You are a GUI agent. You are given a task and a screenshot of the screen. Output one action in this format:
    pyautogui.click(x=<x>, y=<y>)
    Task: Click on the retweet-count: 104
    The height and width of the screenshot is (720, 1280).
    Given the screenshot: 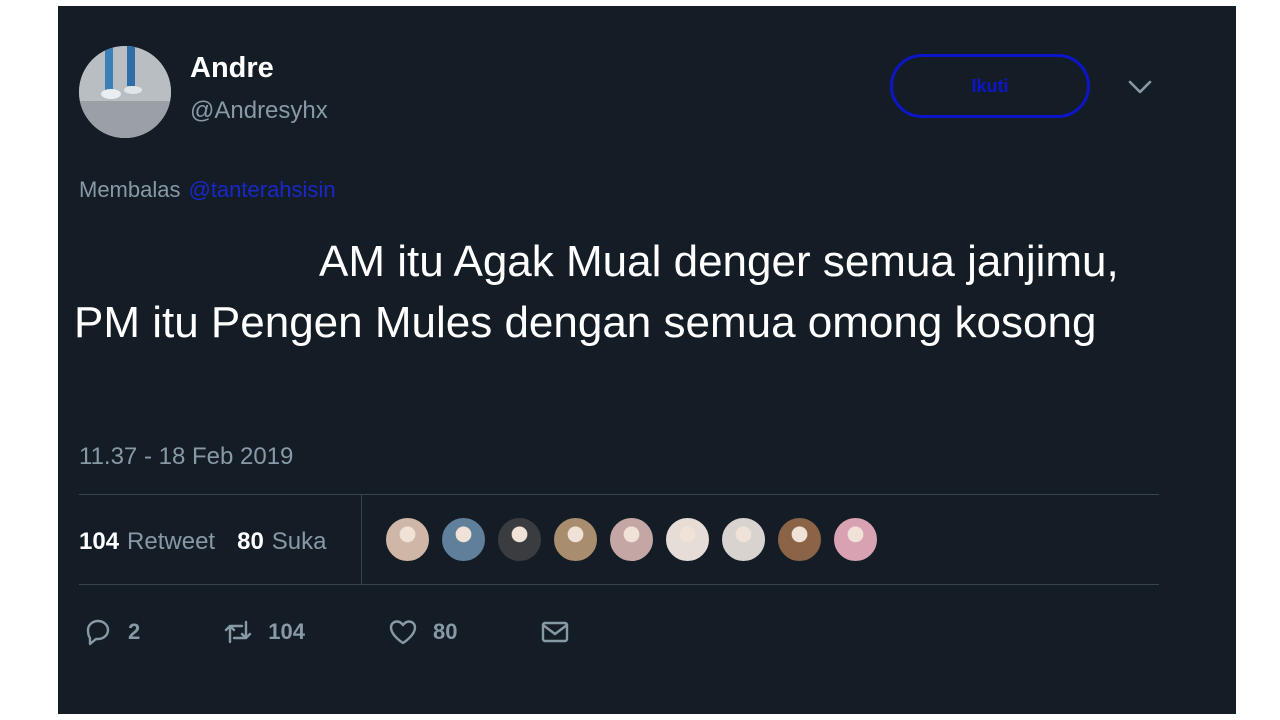 What is the action you would take?
    pyautogui.click(x=286, y=631)
    